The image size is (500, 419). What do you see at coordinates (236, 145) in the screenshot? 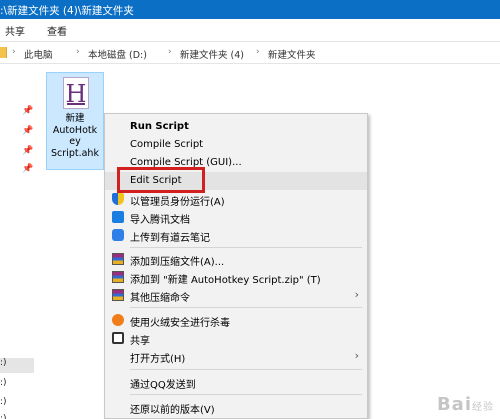
I see `menu-item-compile-script: Compile Script` at bounding box center [236, 145].